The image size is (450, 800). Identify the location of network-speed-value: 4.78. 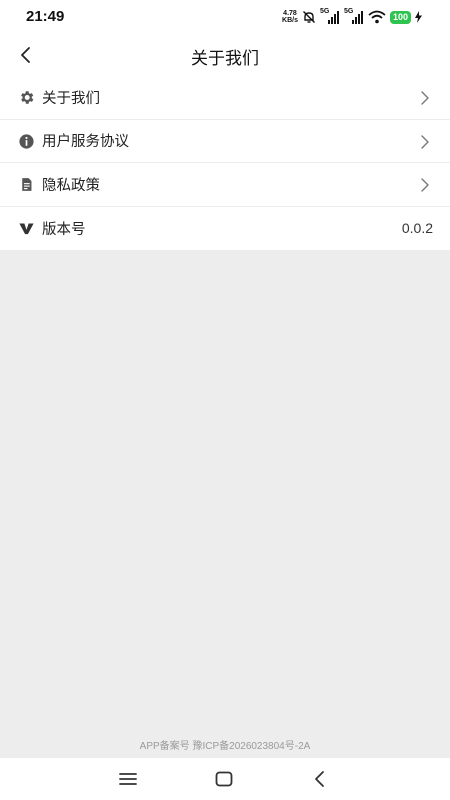
(290, 13).